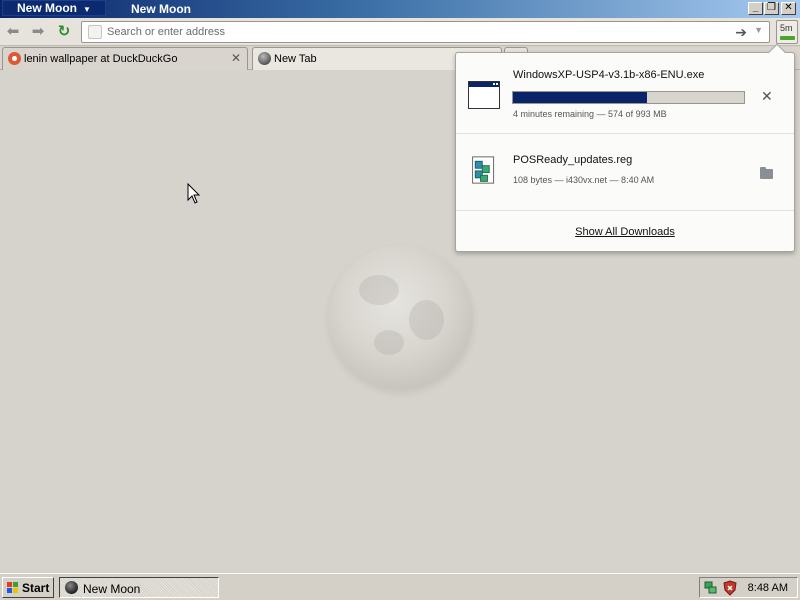  I want to click on forward-button: ➡, so click(38, 32).